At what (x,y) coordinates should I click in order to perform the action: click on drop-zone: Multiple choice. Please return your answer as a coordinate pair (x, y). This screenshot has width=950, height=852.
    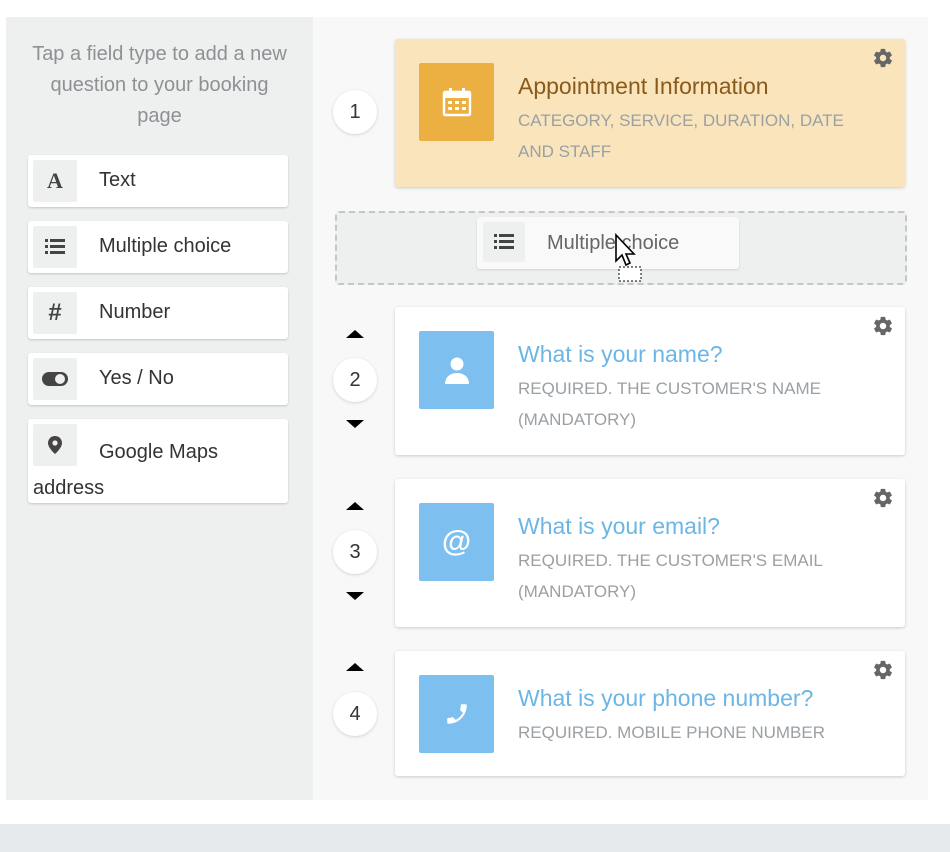
    Looking at the image, I should click on (621, 248).